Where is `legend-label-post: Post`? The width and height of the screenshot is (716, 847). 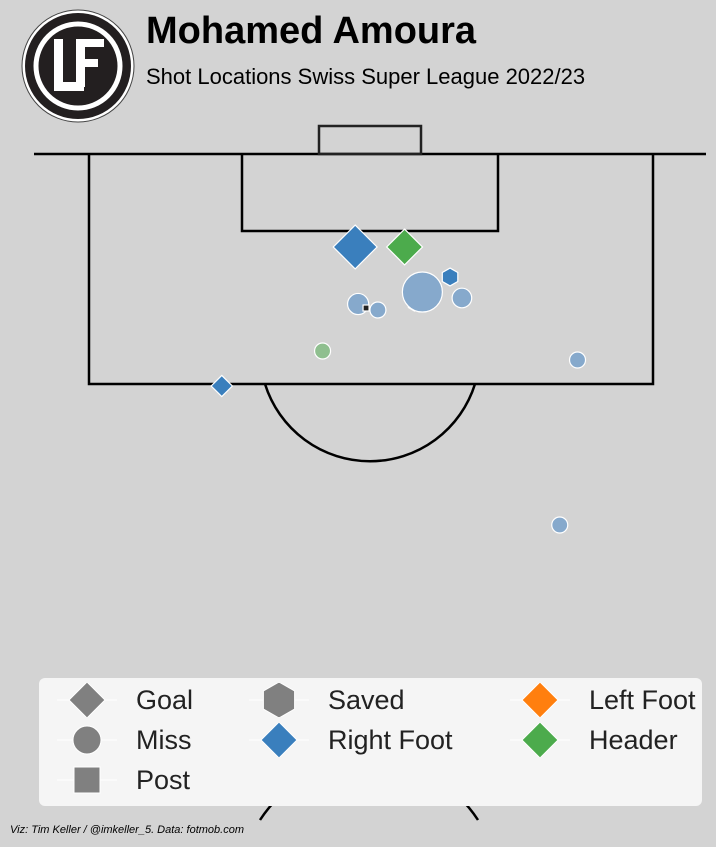 legend-label-post: Post is located at coordinates (163, 779).